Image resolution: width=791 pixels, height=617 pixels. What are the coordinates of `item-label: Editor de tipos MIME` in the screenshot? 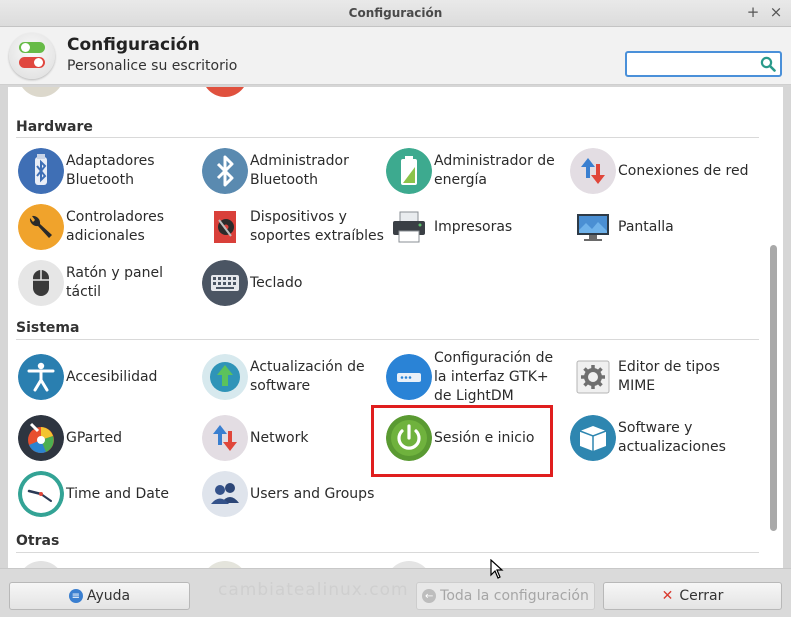 It's located at (669, 376).